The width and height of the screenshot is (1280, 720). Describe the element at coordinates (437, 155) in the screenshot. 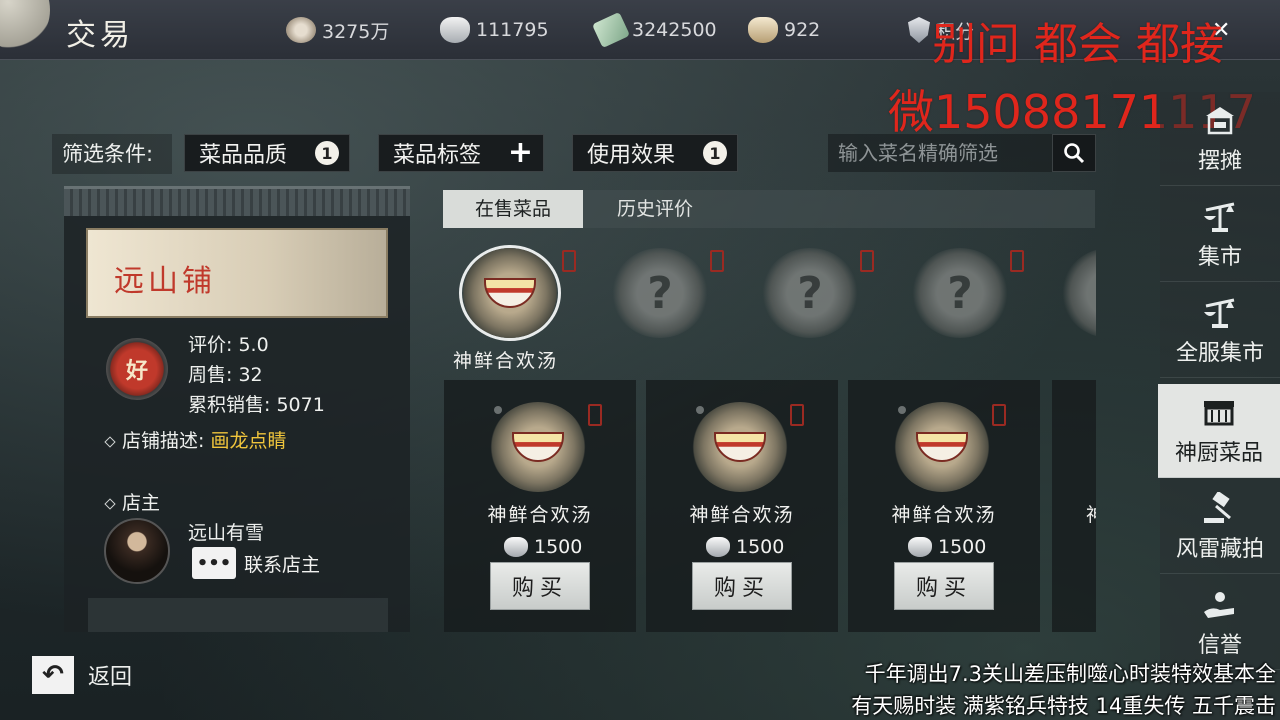

I see `tag-filter-label: 菜品标签` at that location.